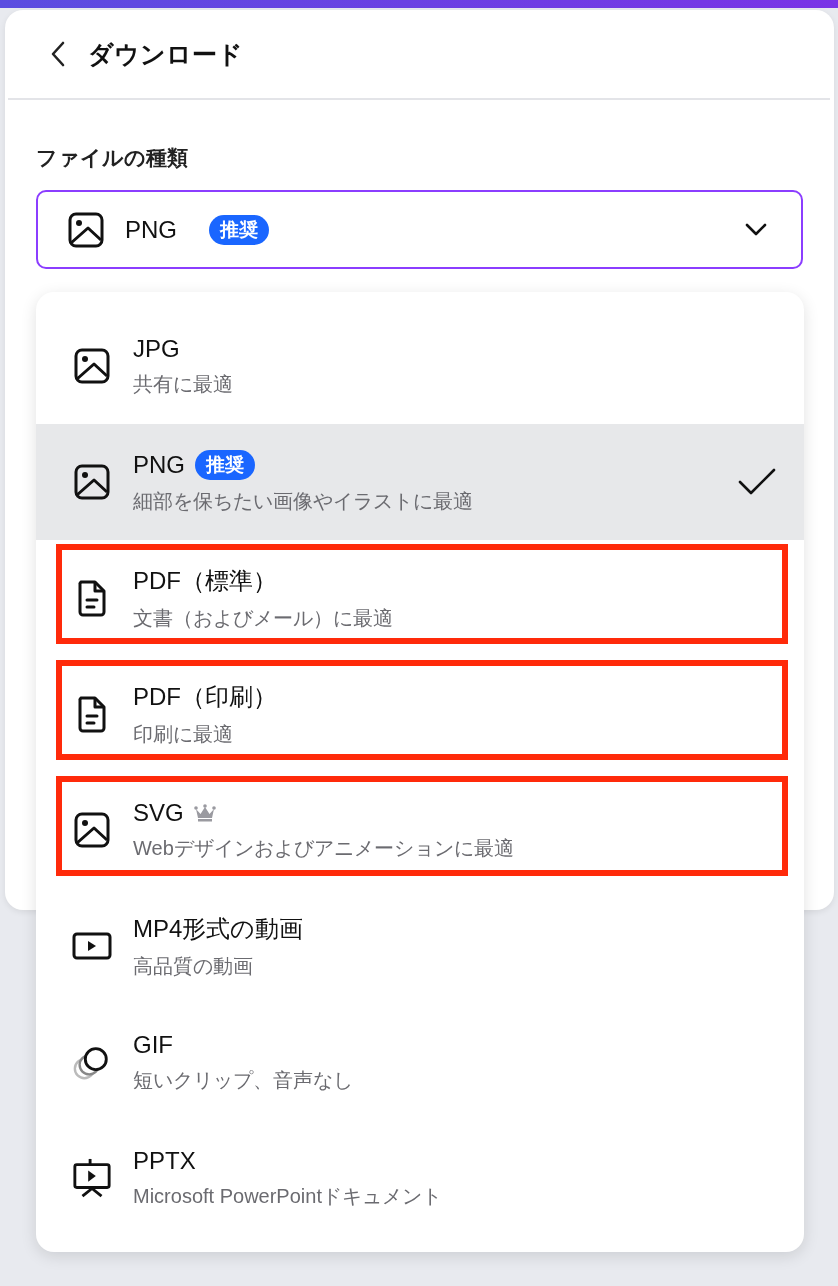 This screenshot has height=1286, width=838. What do you see at coordinates (205, 580) in the screenshot?
I see `option-name: PDF（標準）` at bounding box center [205, 580].